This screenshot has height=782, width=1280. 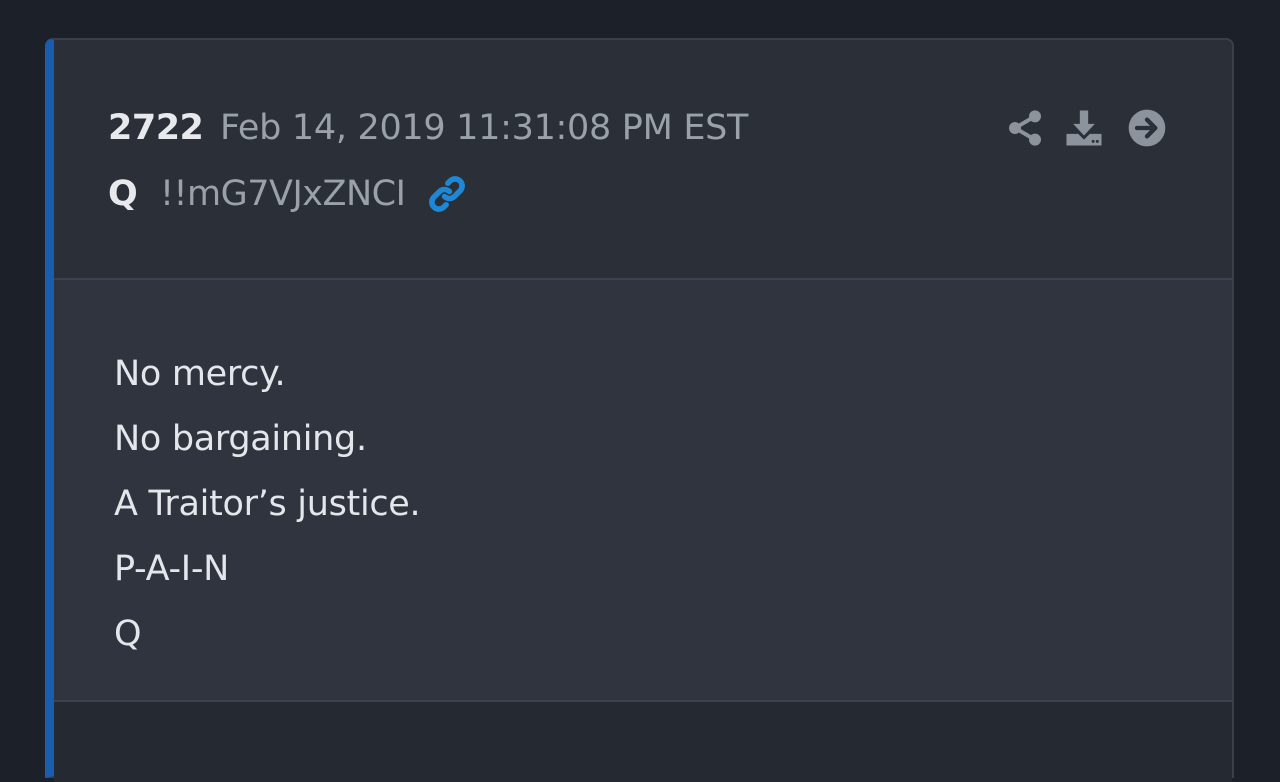 What do you see at coordinates (123, 194) in the screenshot?
I see `author-name: Q` at bounding box center [123, 194].